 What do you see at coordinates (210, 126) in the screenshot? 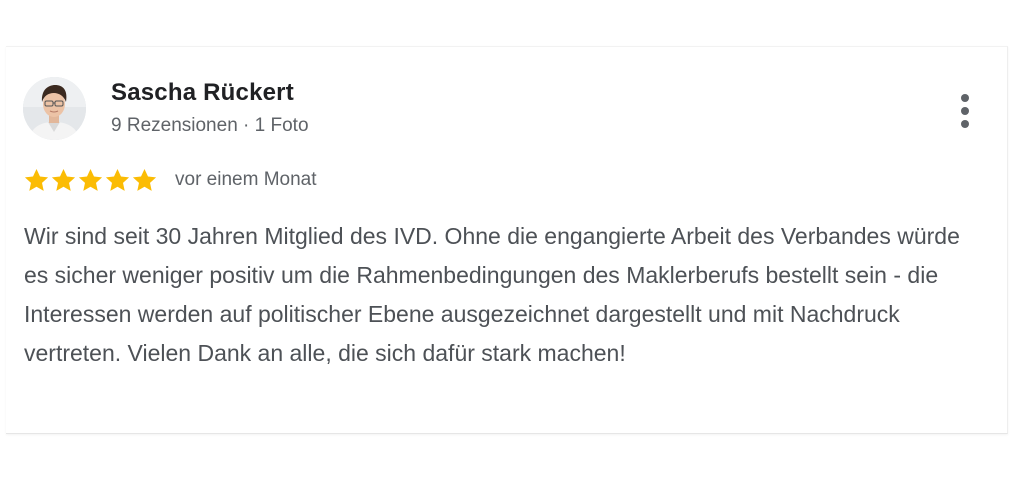
I see `author-meta: 9 Rezensionen · 1 Foto` at bounding box center [210, 126].